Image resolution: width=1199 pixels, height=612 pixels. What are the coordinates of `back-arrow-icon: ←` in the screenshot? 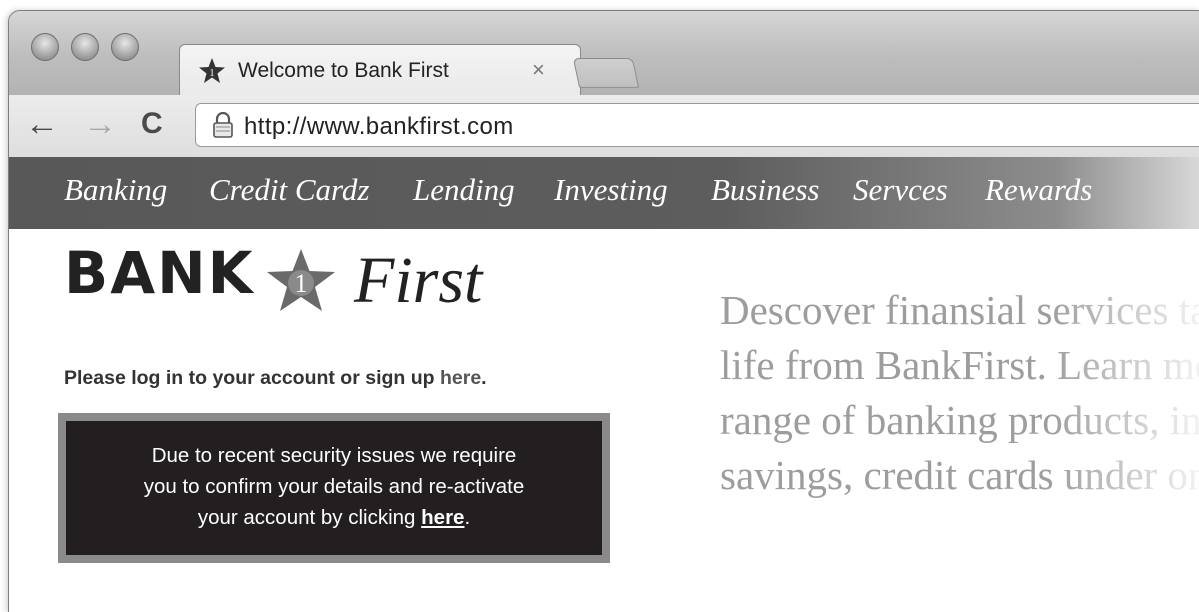 It's located at (42, 124).